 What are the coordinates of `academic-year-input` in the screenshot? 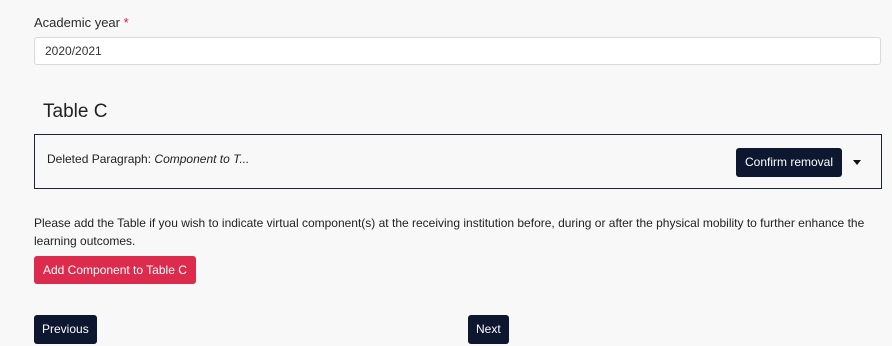 It's located at (457, 51).